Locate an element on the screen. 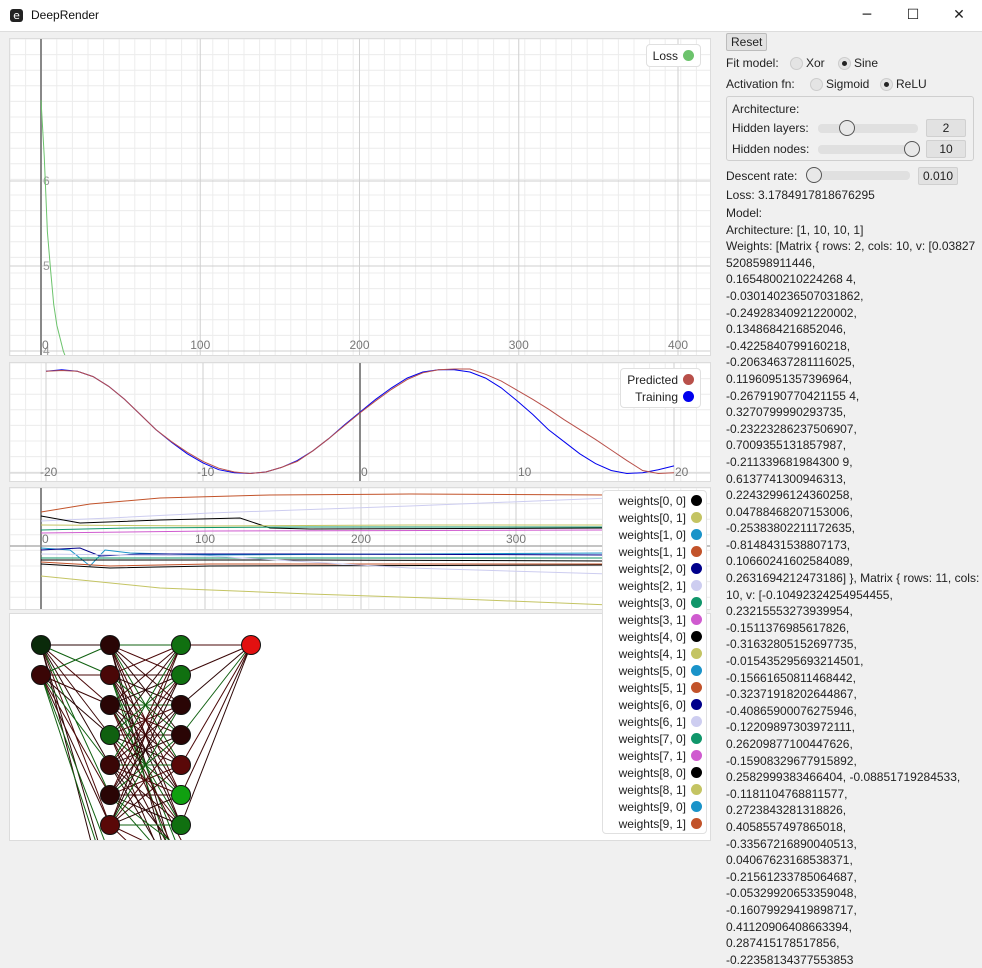 The height and width of the screenshot is (968, 982). weights-legend-label: weights[1, 0] is located at coordinates (652, 534).